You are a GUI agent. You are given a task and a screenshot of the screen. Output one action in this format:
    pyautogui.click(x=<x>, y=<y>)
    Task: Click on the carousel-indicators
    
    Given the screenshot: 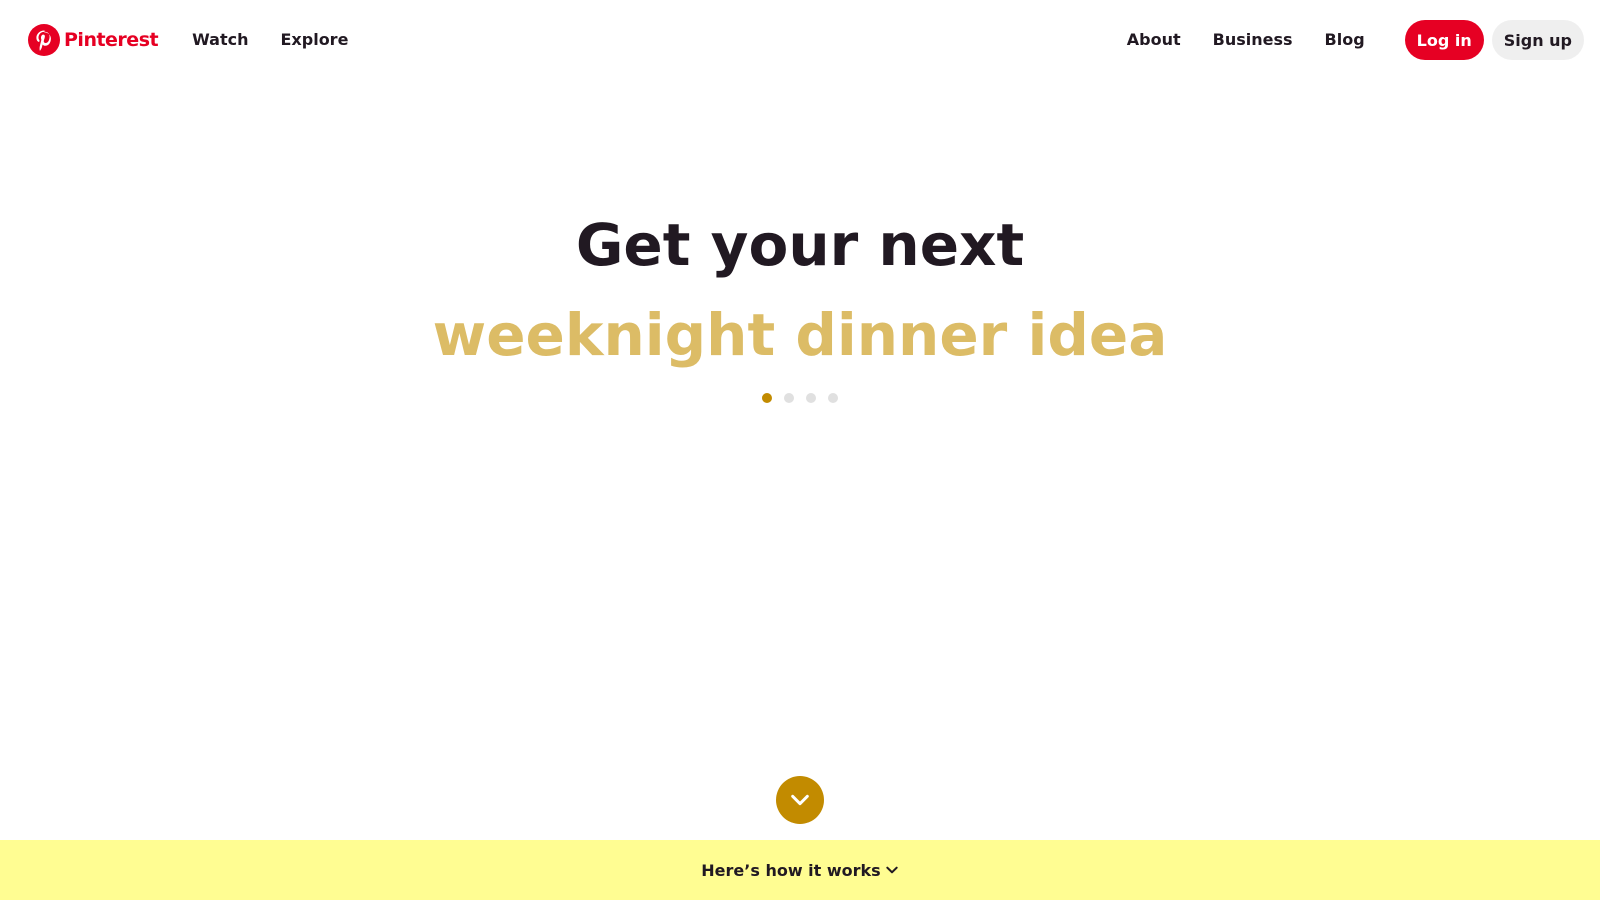 What is the action you would take?
    pyautogui.click(x=800, y=398)
    